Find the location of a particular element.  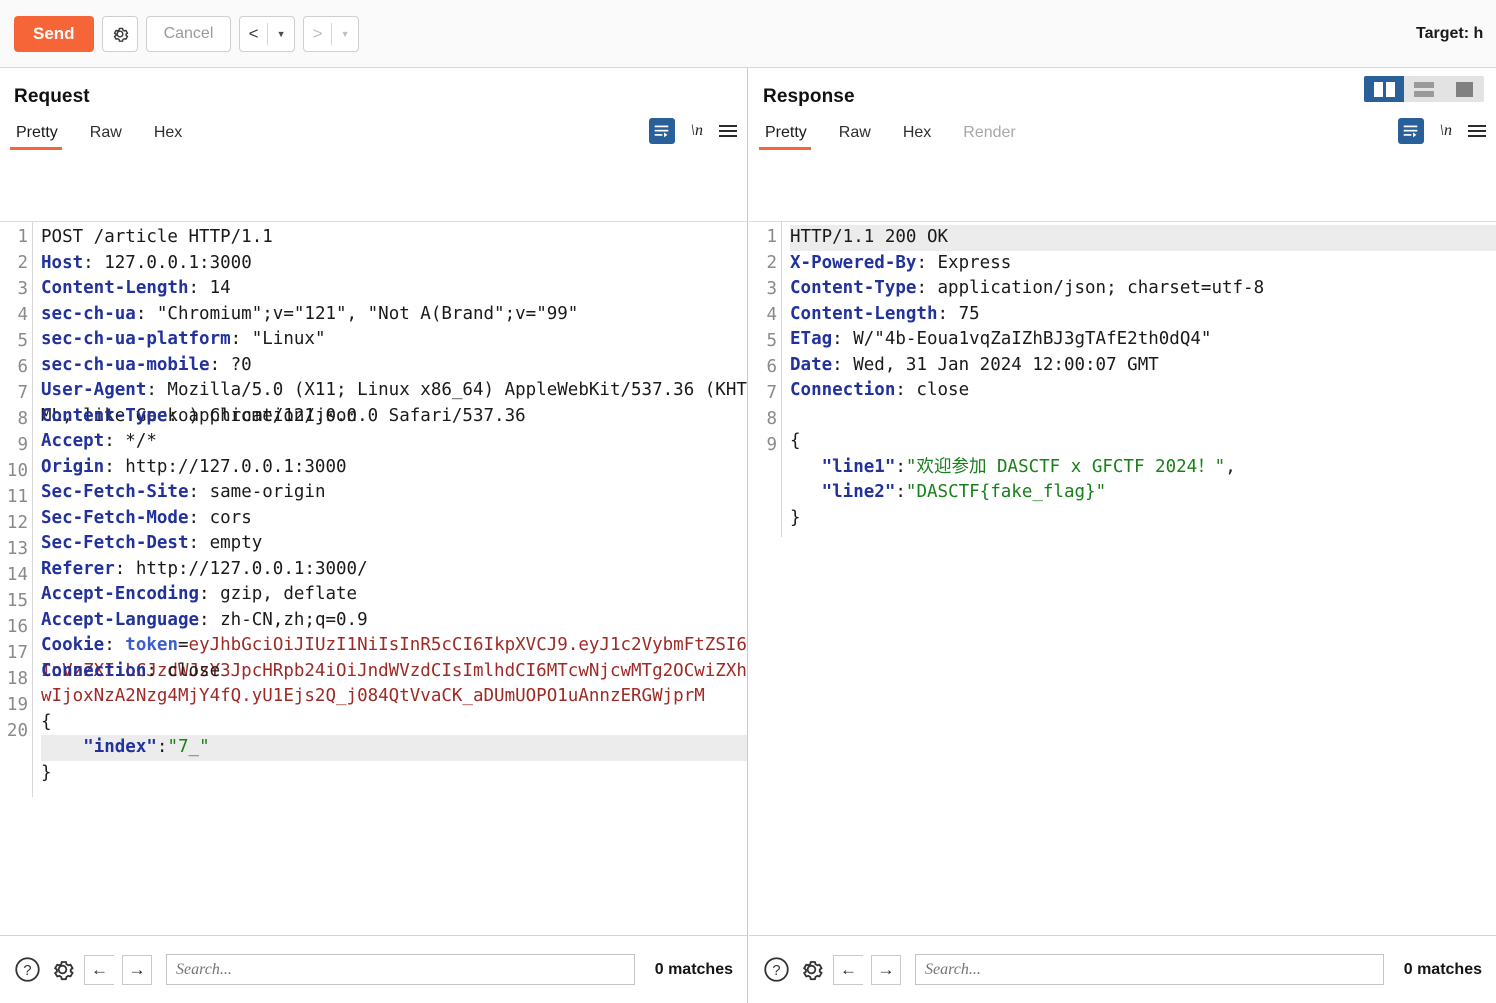

layout-stacked-button is located at coordinates (1424, 89).